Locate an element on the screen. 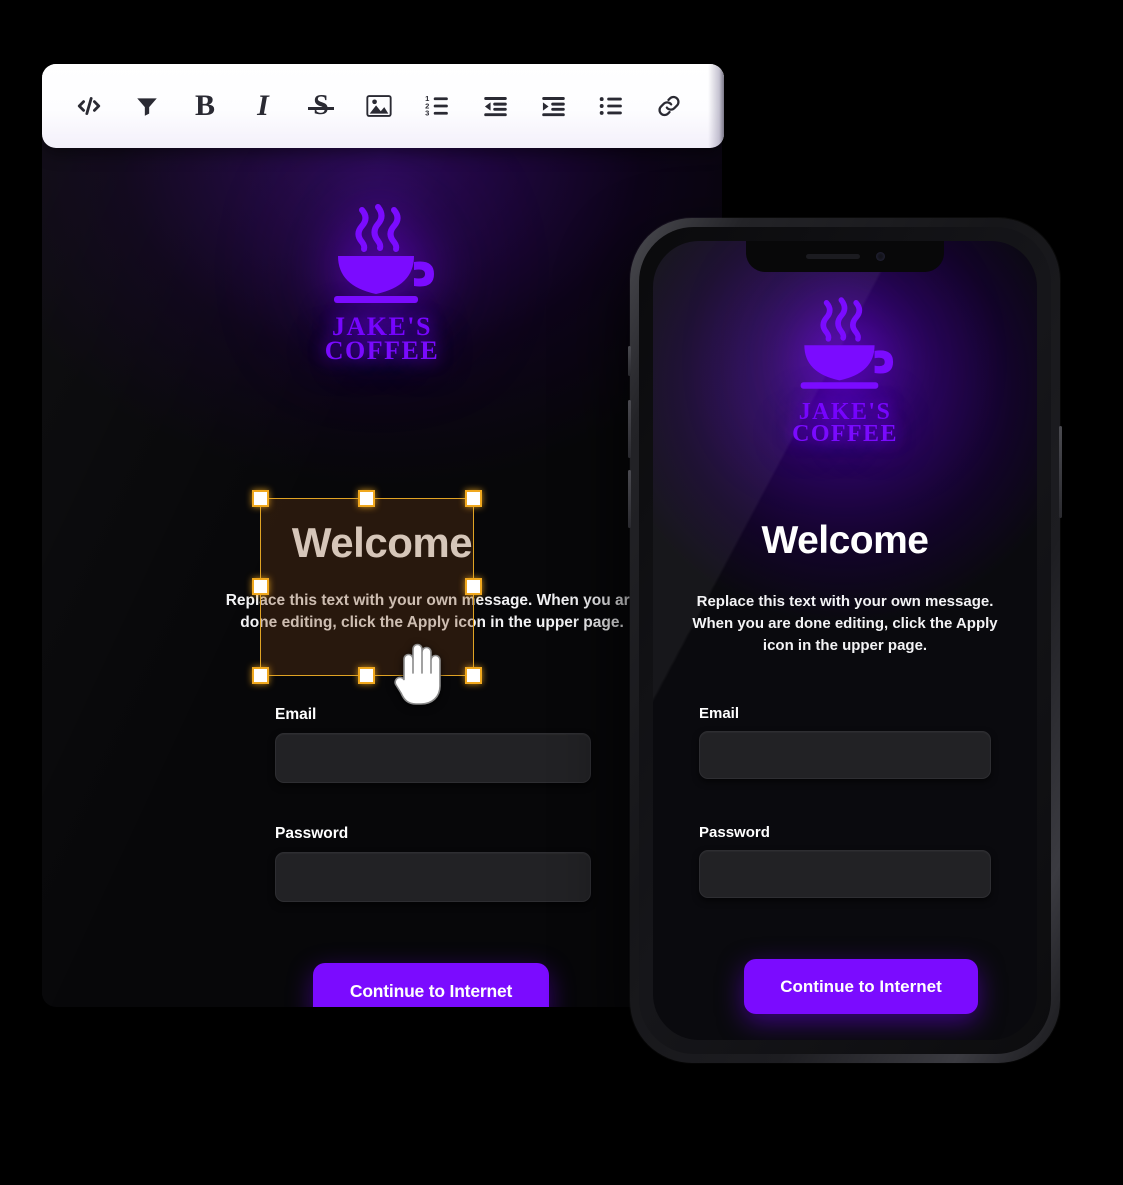 This screenshot has height=1185, width=1123. indent-icon-button is located at coordinates (553, 106).